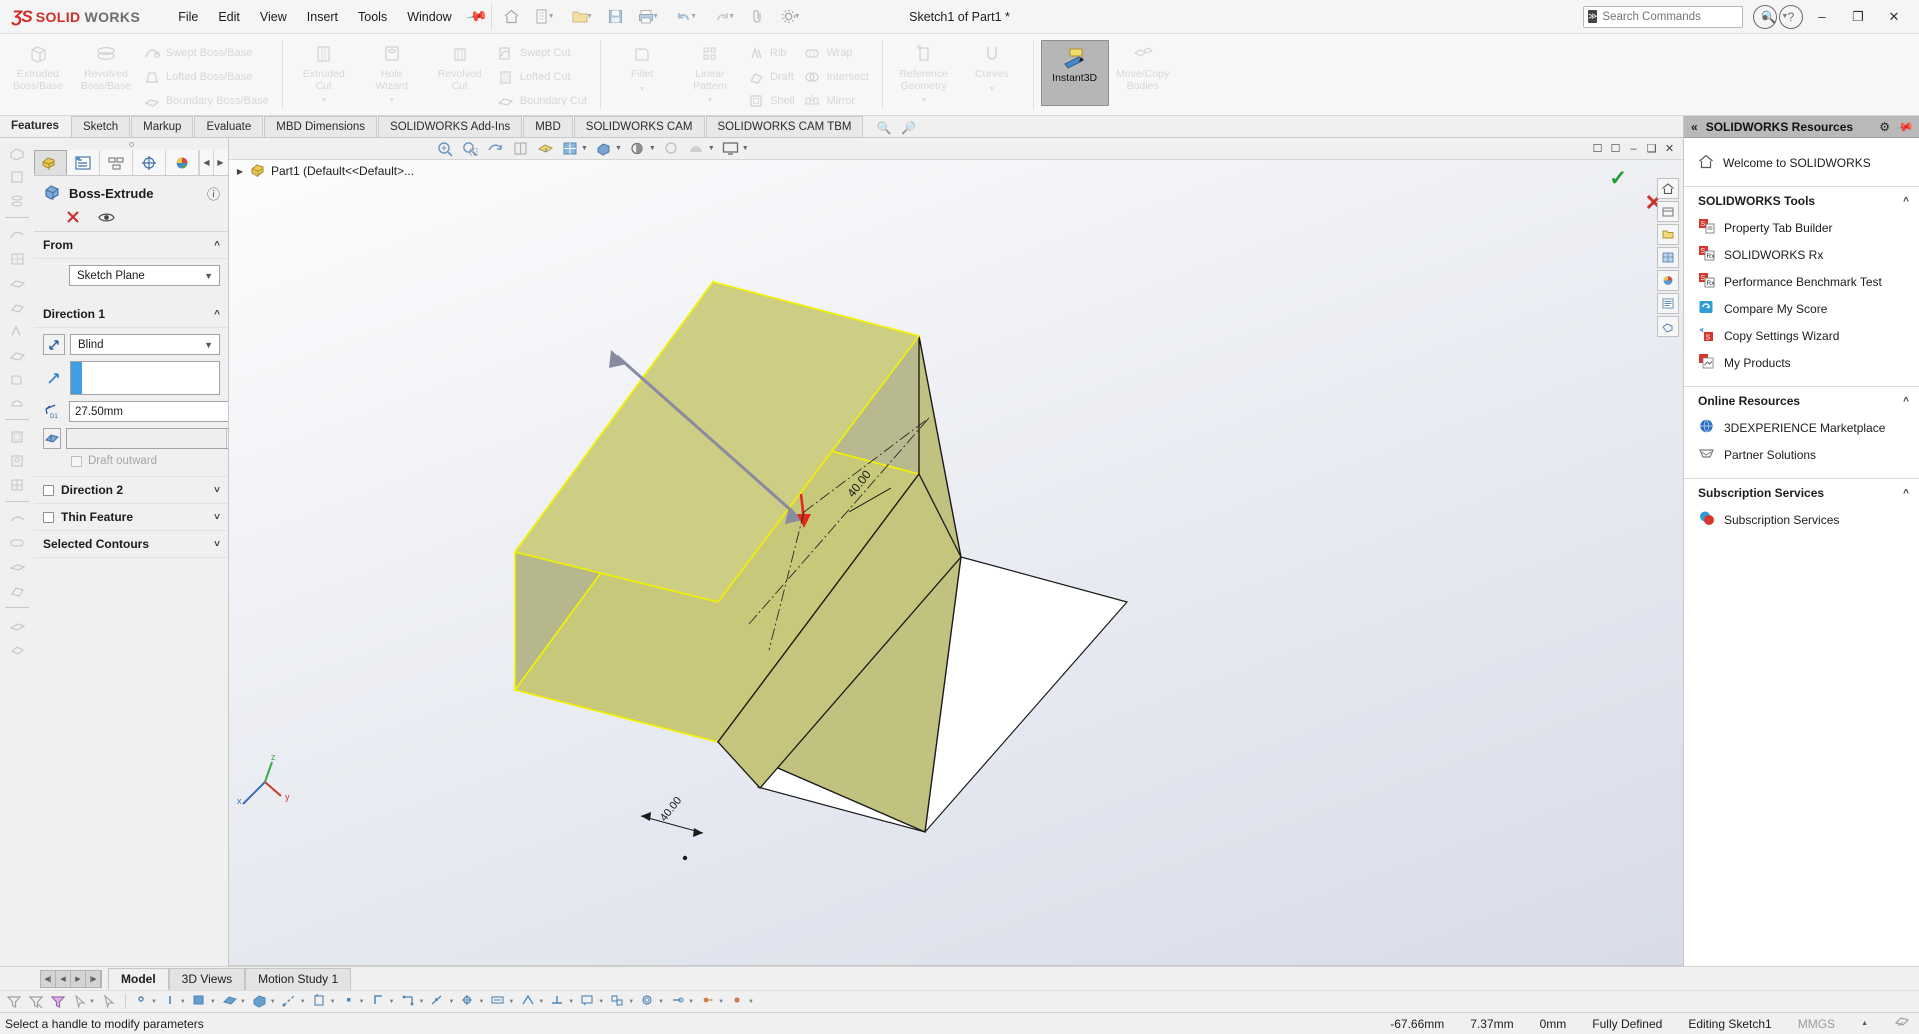 The height and width of the screenshot is (1034, 1919). I want to click on filter-centerlines-icon: ▼, so click(472, 1002).